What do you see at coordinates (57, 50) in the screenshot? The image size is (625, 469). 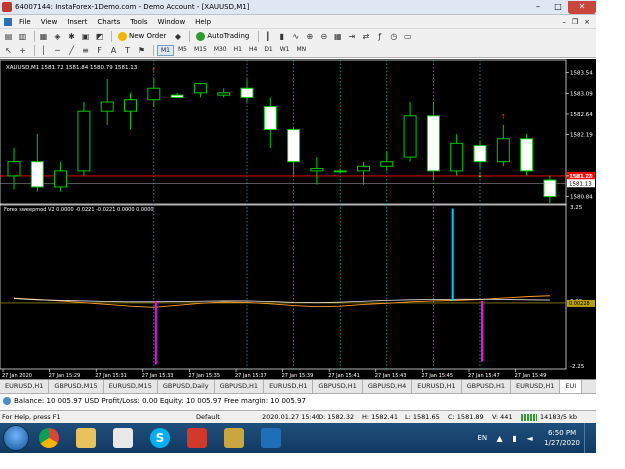 I see `horizontal-line-icon: ─` at bounding box center [57, 50].